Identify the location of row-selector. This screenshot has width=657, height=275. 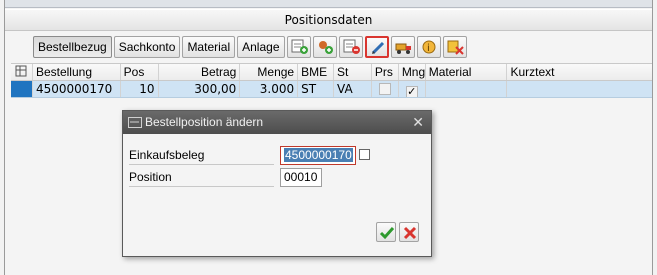
(22, 89).